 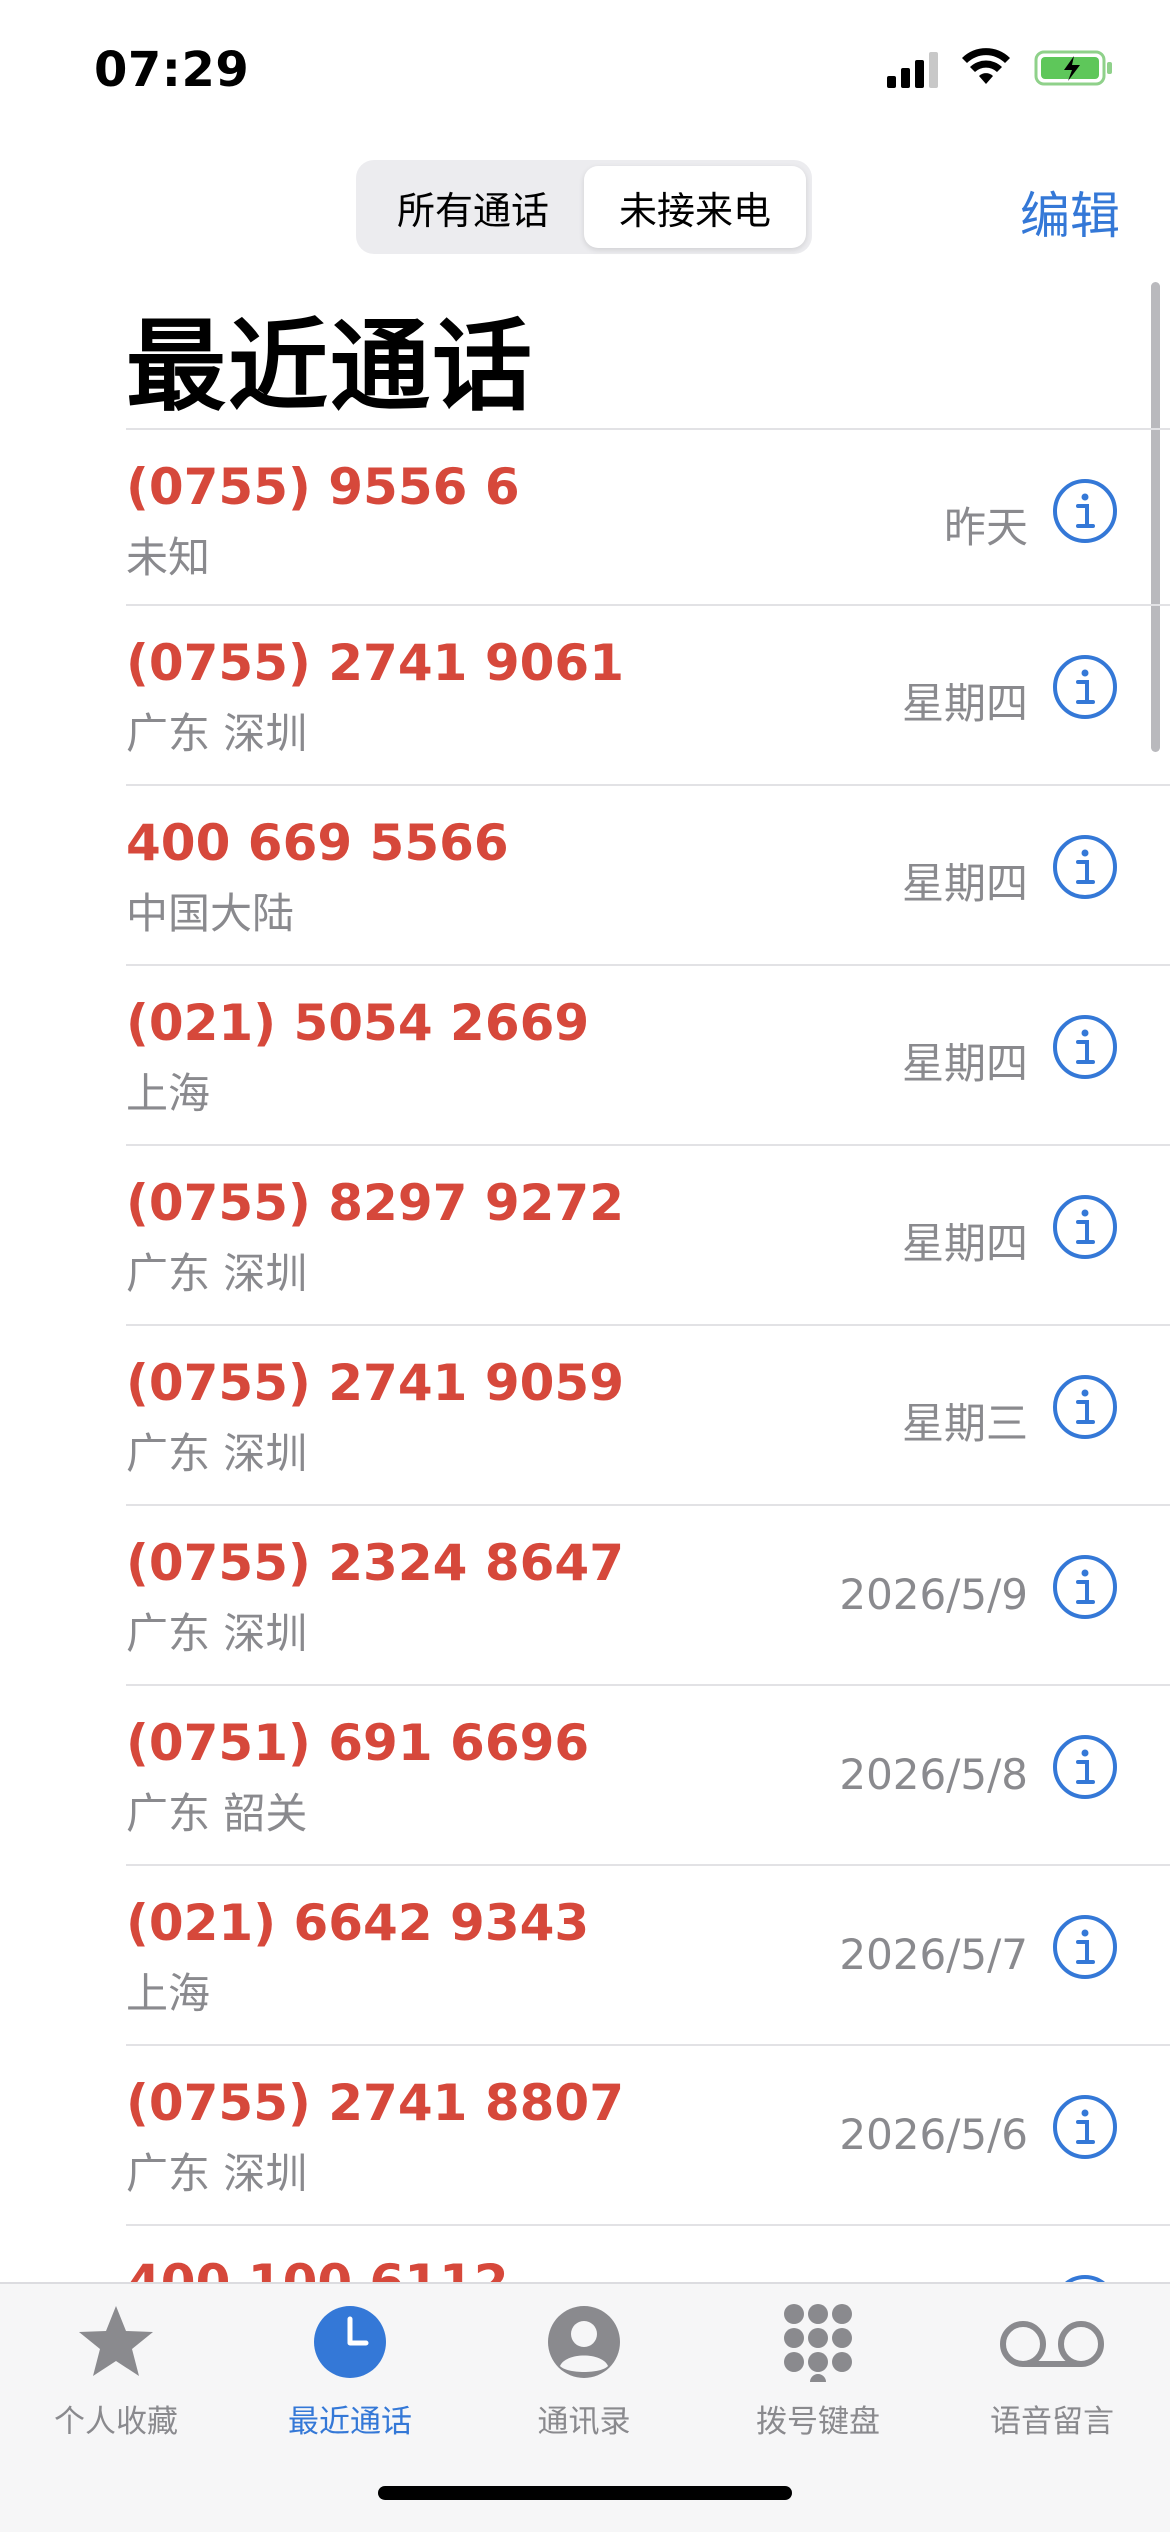 I want to click on call-row: (0755) 2741 9061 广东 深圳 星期四, so click(x=648, y=694).